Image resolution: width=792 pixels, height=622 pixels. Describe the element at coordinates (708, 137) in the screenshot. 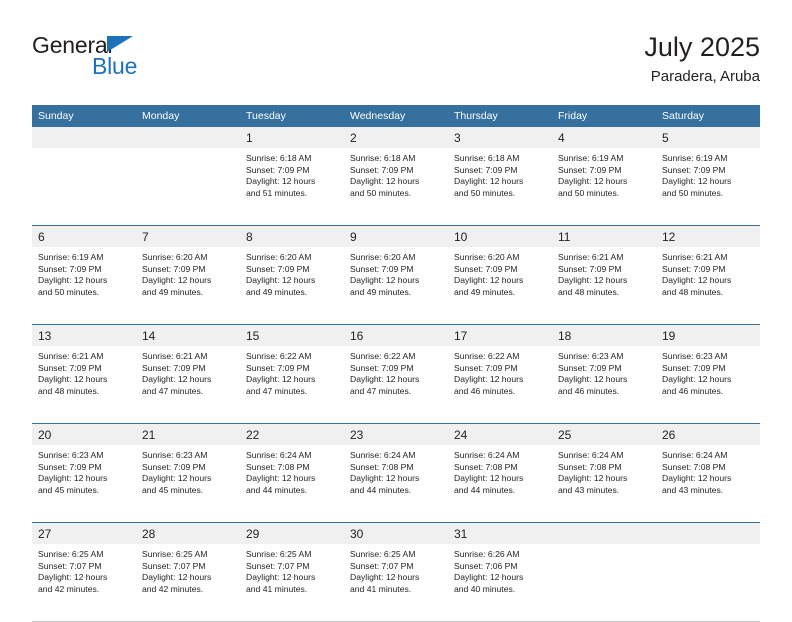

I see `day-number: 5` at that location.